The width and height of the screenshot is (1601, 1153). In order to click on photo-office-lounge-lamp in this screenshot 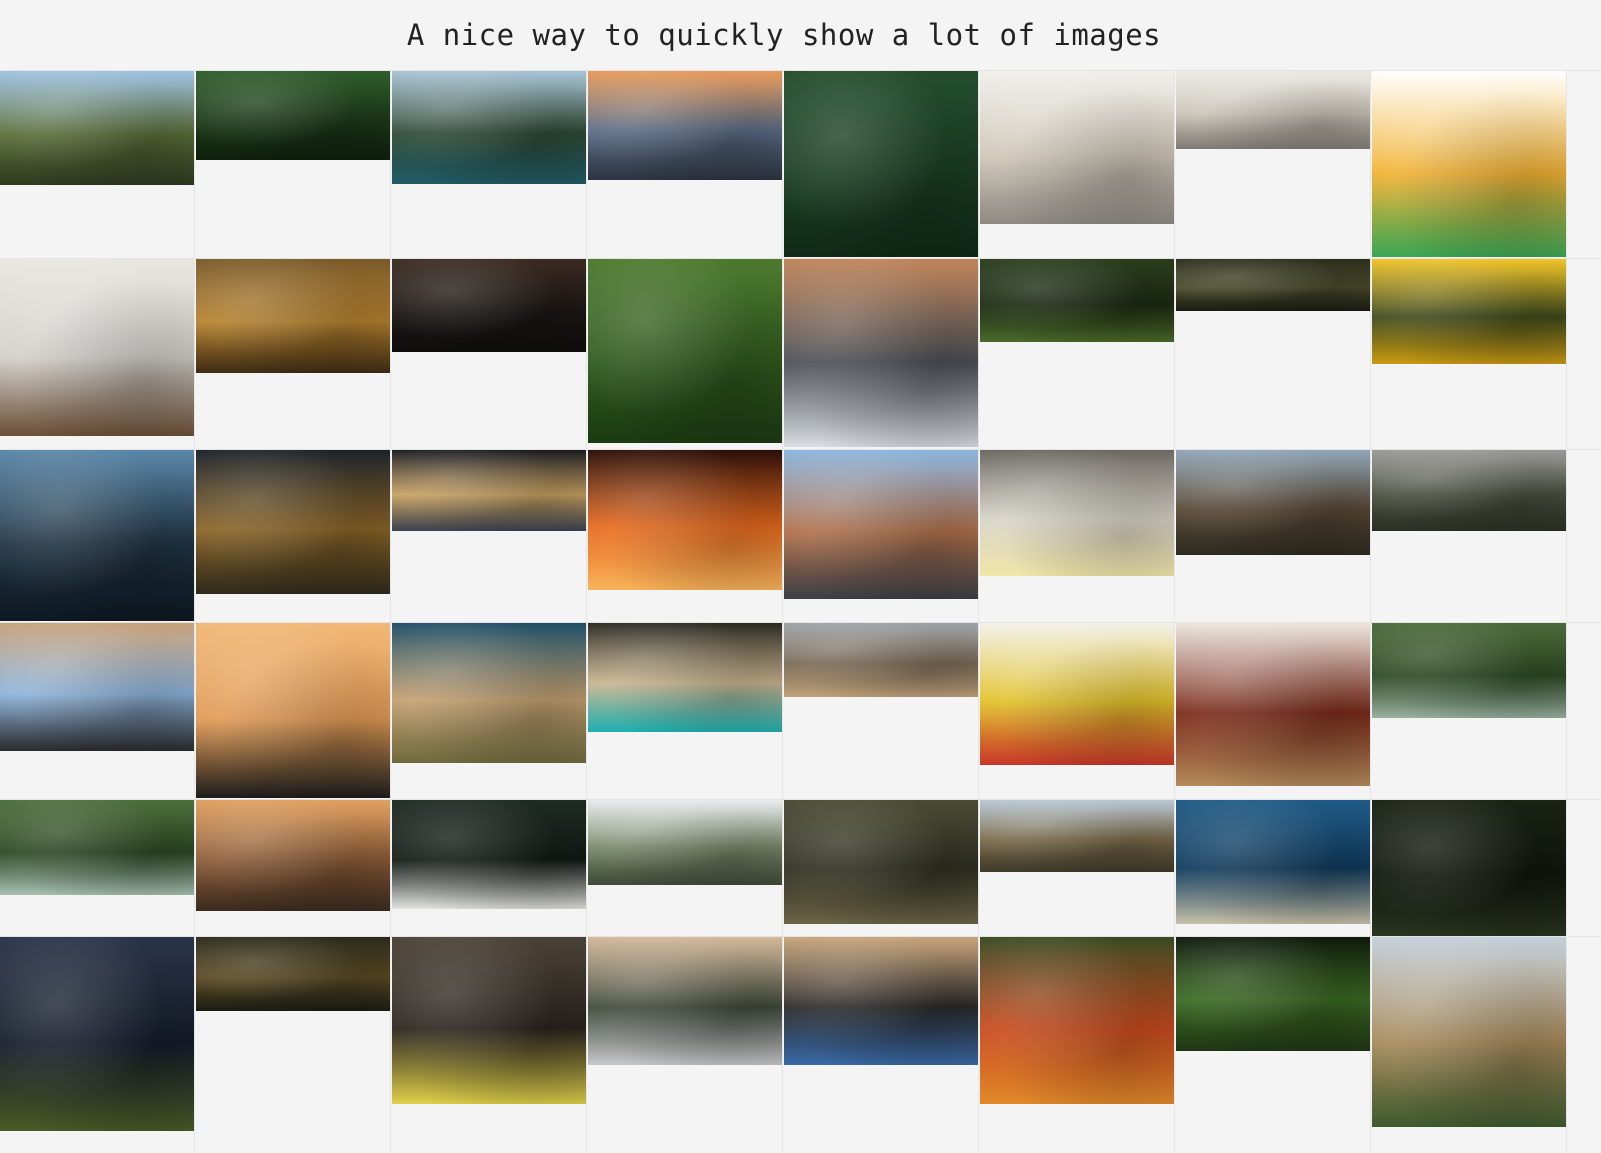, I will do `click(1077, 147)`.